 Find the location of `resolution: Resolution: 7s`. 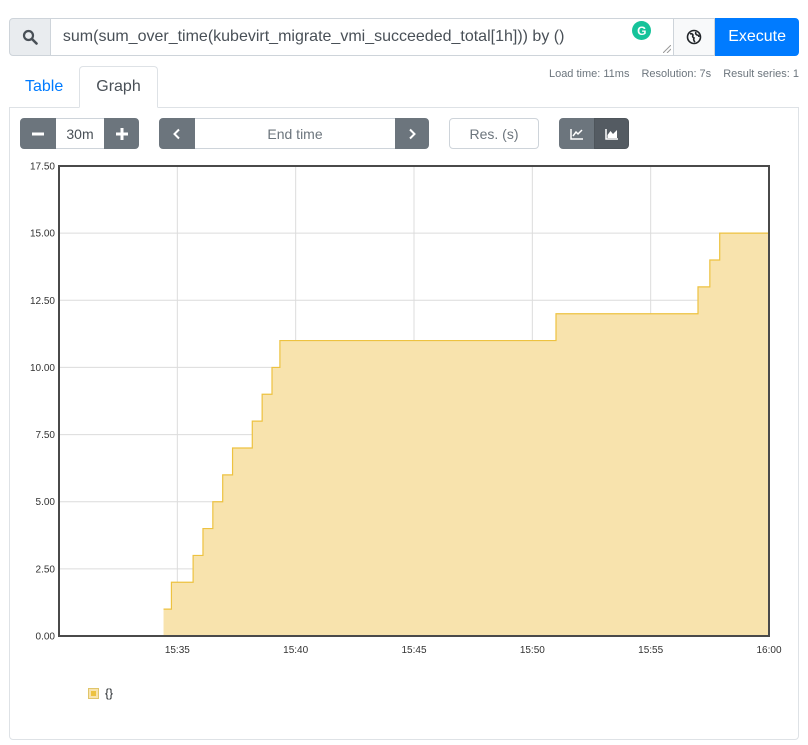

resolution: Resolution: 7s is located at coordinates (676, 74).